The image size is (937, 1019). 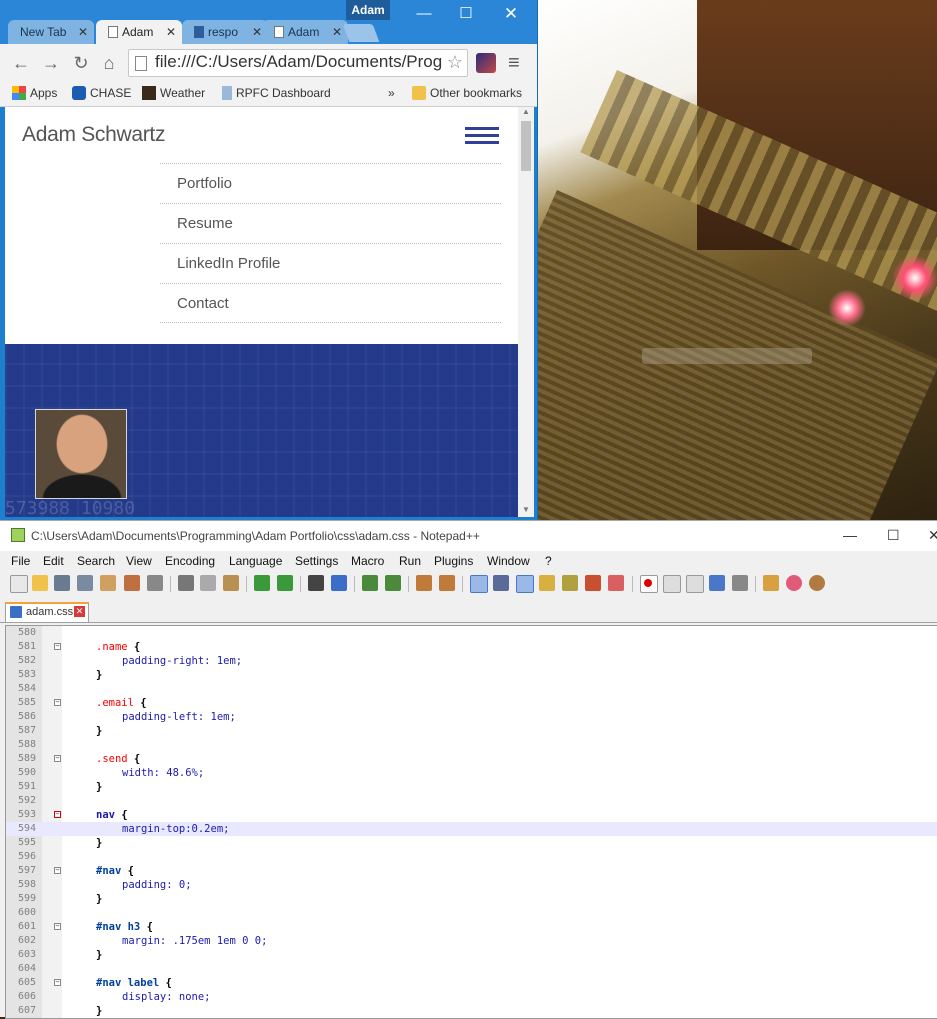 I want to click on code-line: 588, so click(x=471, y=745).